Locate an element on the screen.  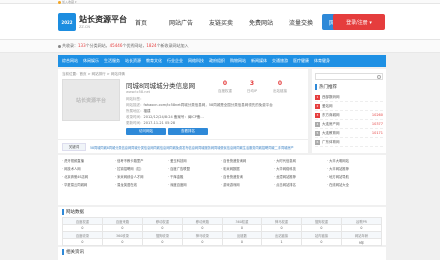
info-label: 网站描述： is located at coordinates (135, 105).